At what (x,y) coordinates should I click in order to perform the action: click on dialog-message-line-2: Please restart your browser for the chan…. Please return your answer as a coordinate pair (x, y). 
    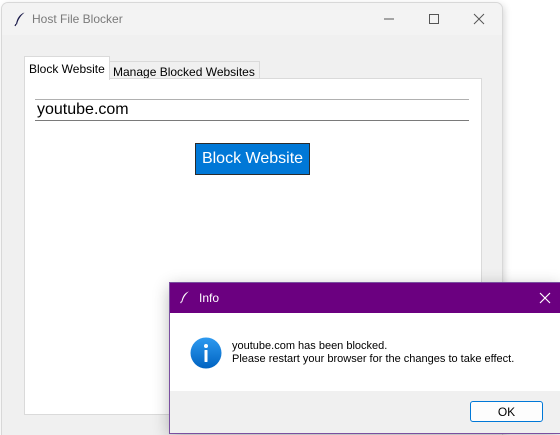
    Looking at the image, I should click on (373, 359).